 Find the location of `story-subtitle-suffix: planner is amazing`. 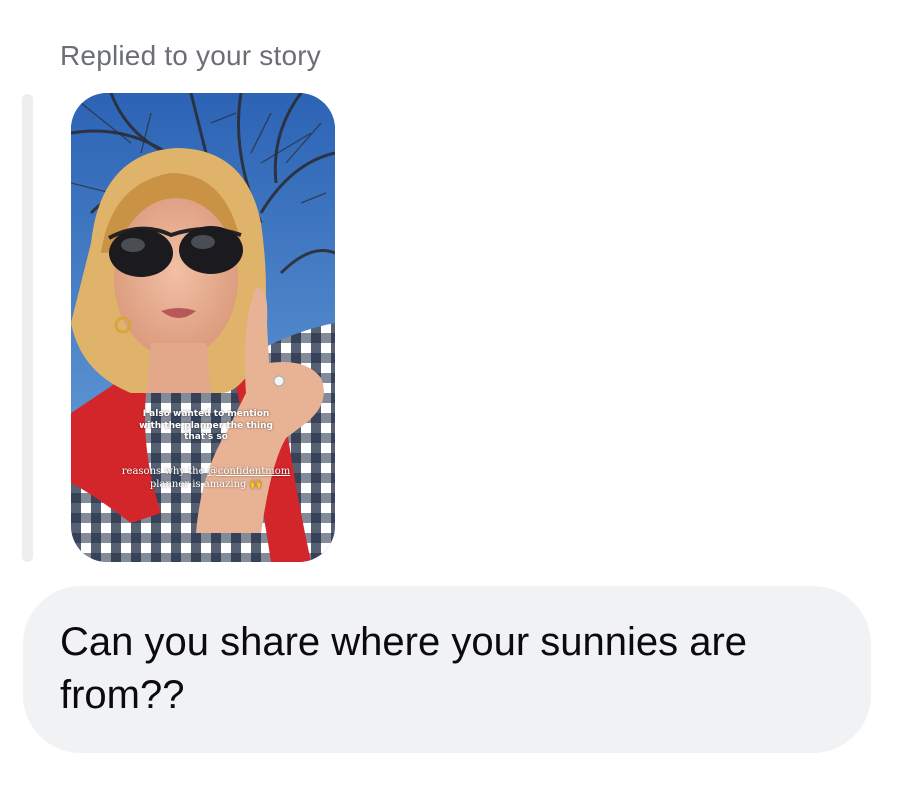

story-subtitle-suffix: planner is amazing is located at coordinates (198, 484).